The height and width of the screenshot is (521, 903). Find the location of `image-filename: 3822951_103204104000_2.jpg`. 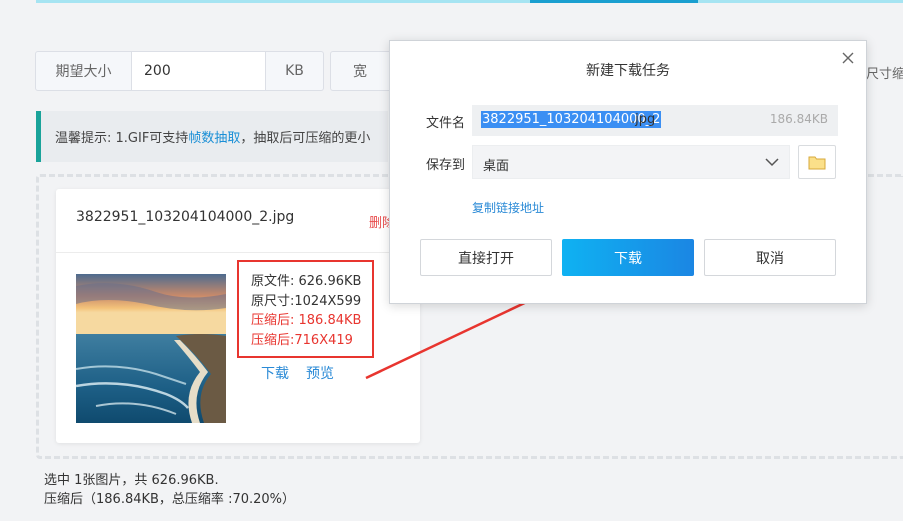

image-filename: 3822951_103204104000_2.jpg is located at coordinates (185, 217).